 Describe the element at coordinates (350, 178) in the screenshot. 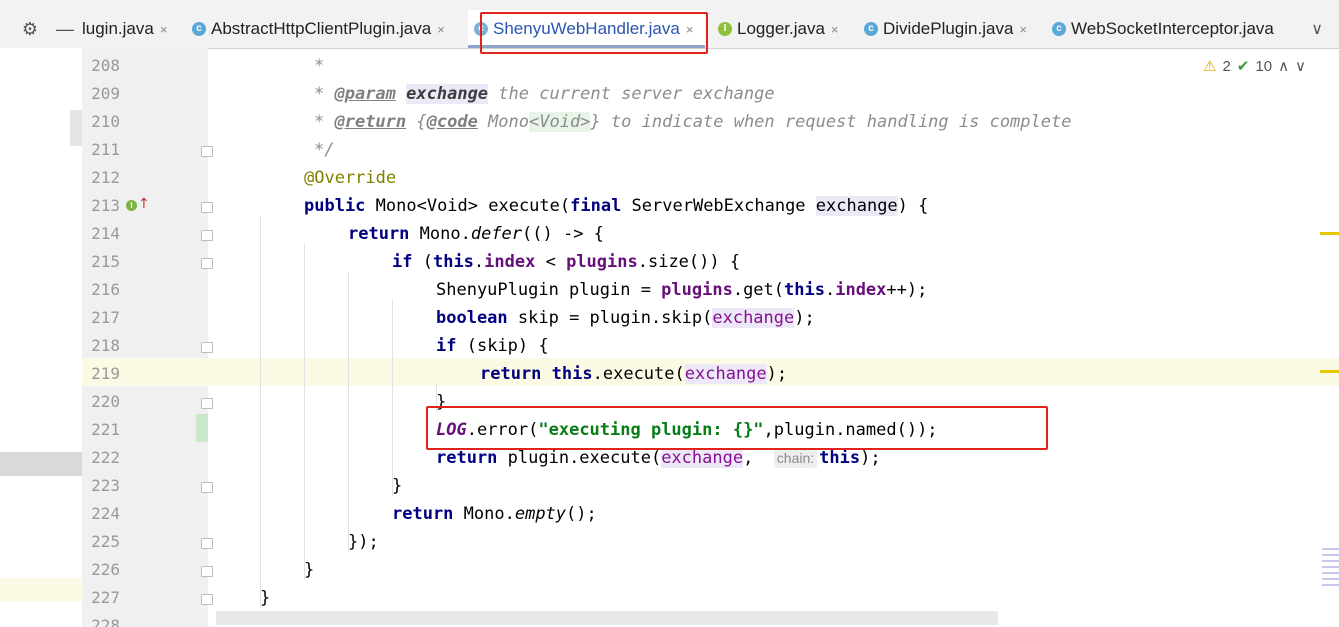

I see `code-line-212: @Override` at that location.